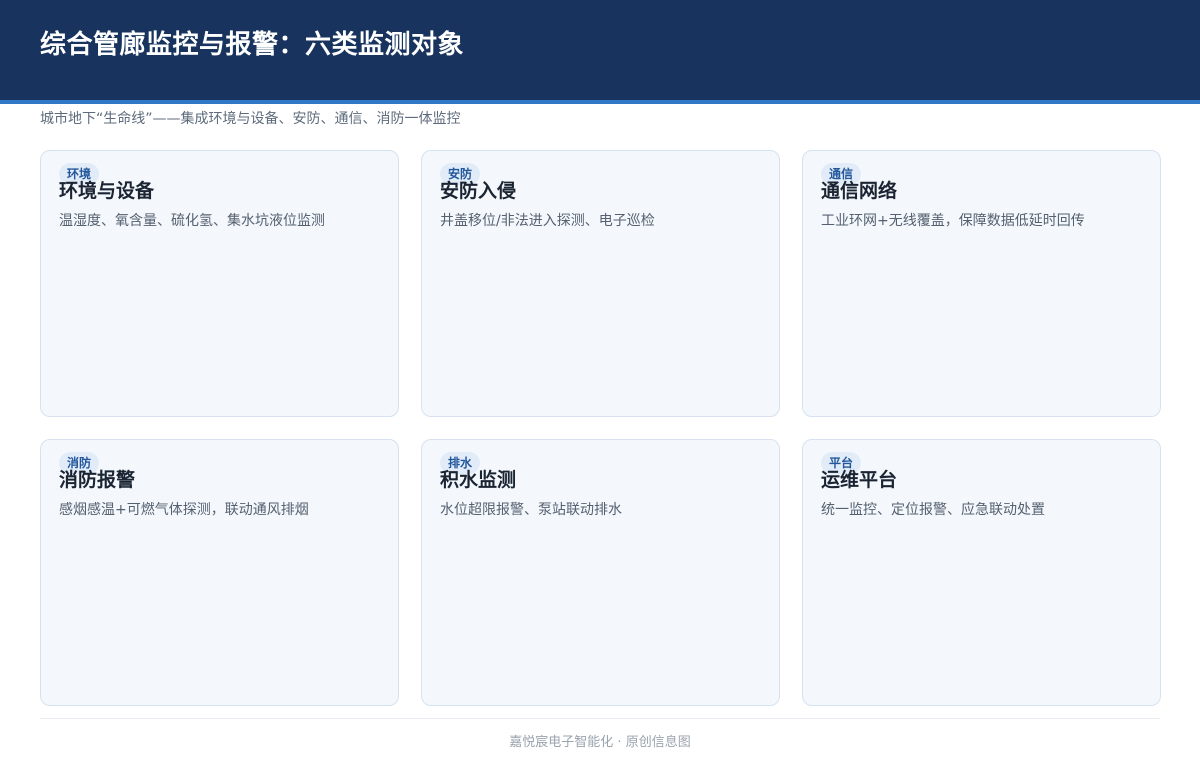 The width and height of the screenshot is (1200, 760). Describe the element at coordinates (600, 572) in the screenshot. I see `card-drainage: 排水 积水监测 水位超限报警、泵站联动排水` at that location.